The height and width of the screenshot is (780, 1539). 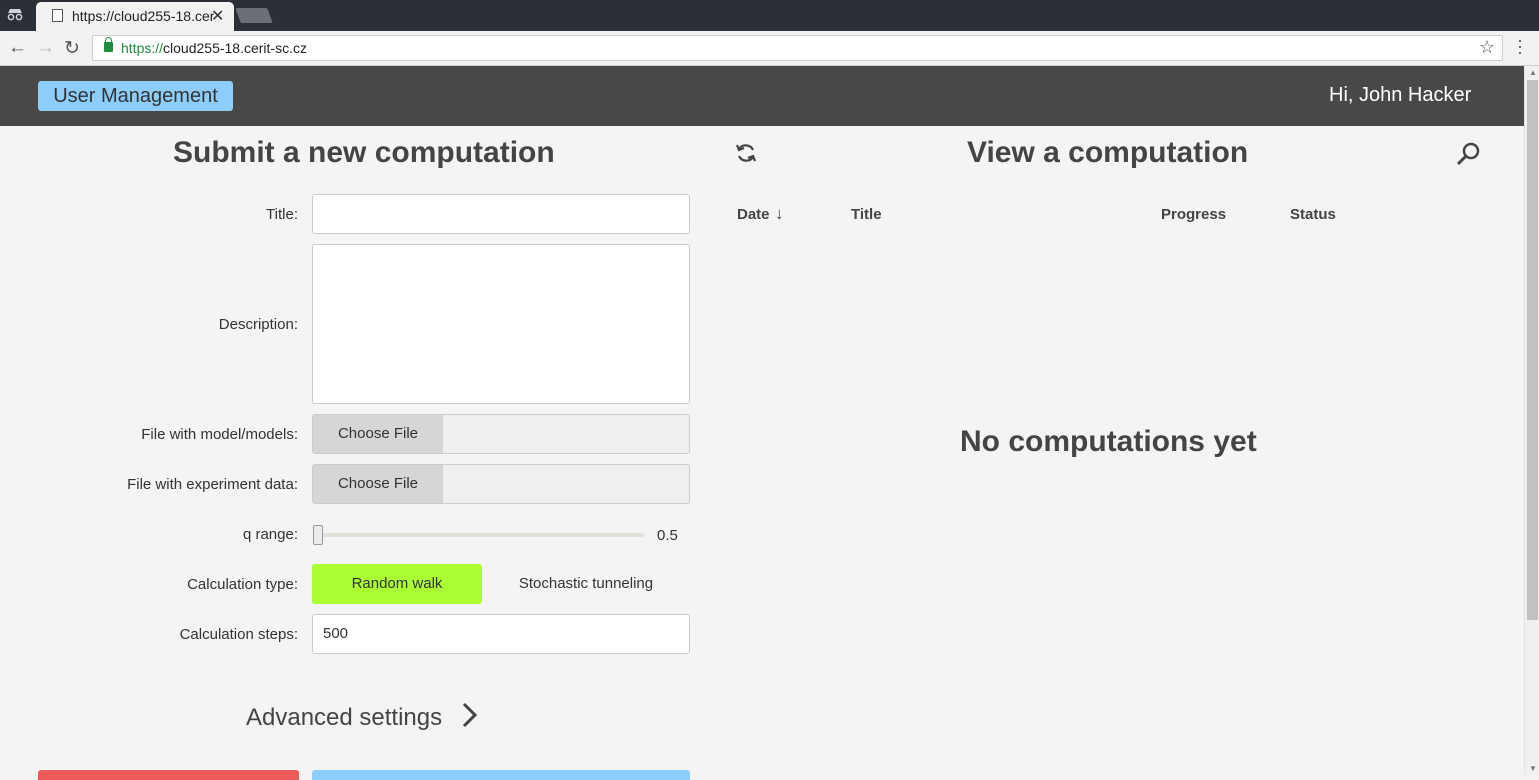 I want to click on browser-menu-icon: · · ·, so click(x=1520, y=46).